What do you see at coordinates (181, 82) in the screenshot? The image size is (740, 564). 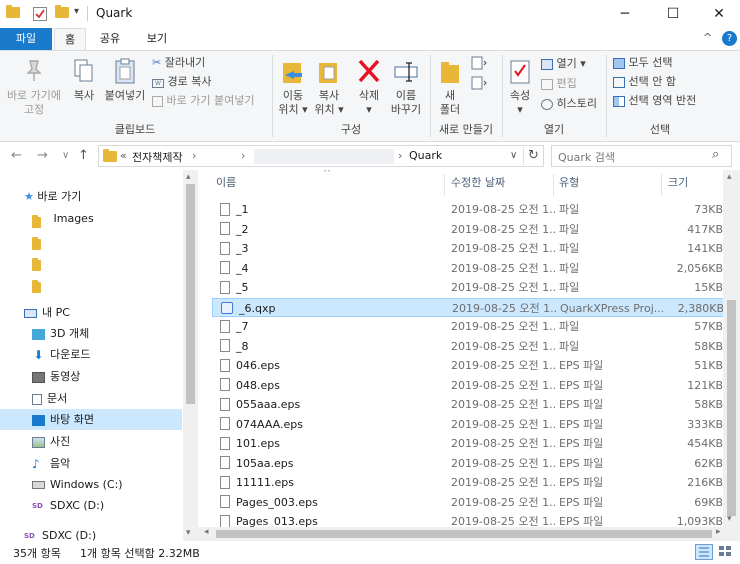 I see `copy-path-button: W 경로 복사` at bounding box center [181, 82].